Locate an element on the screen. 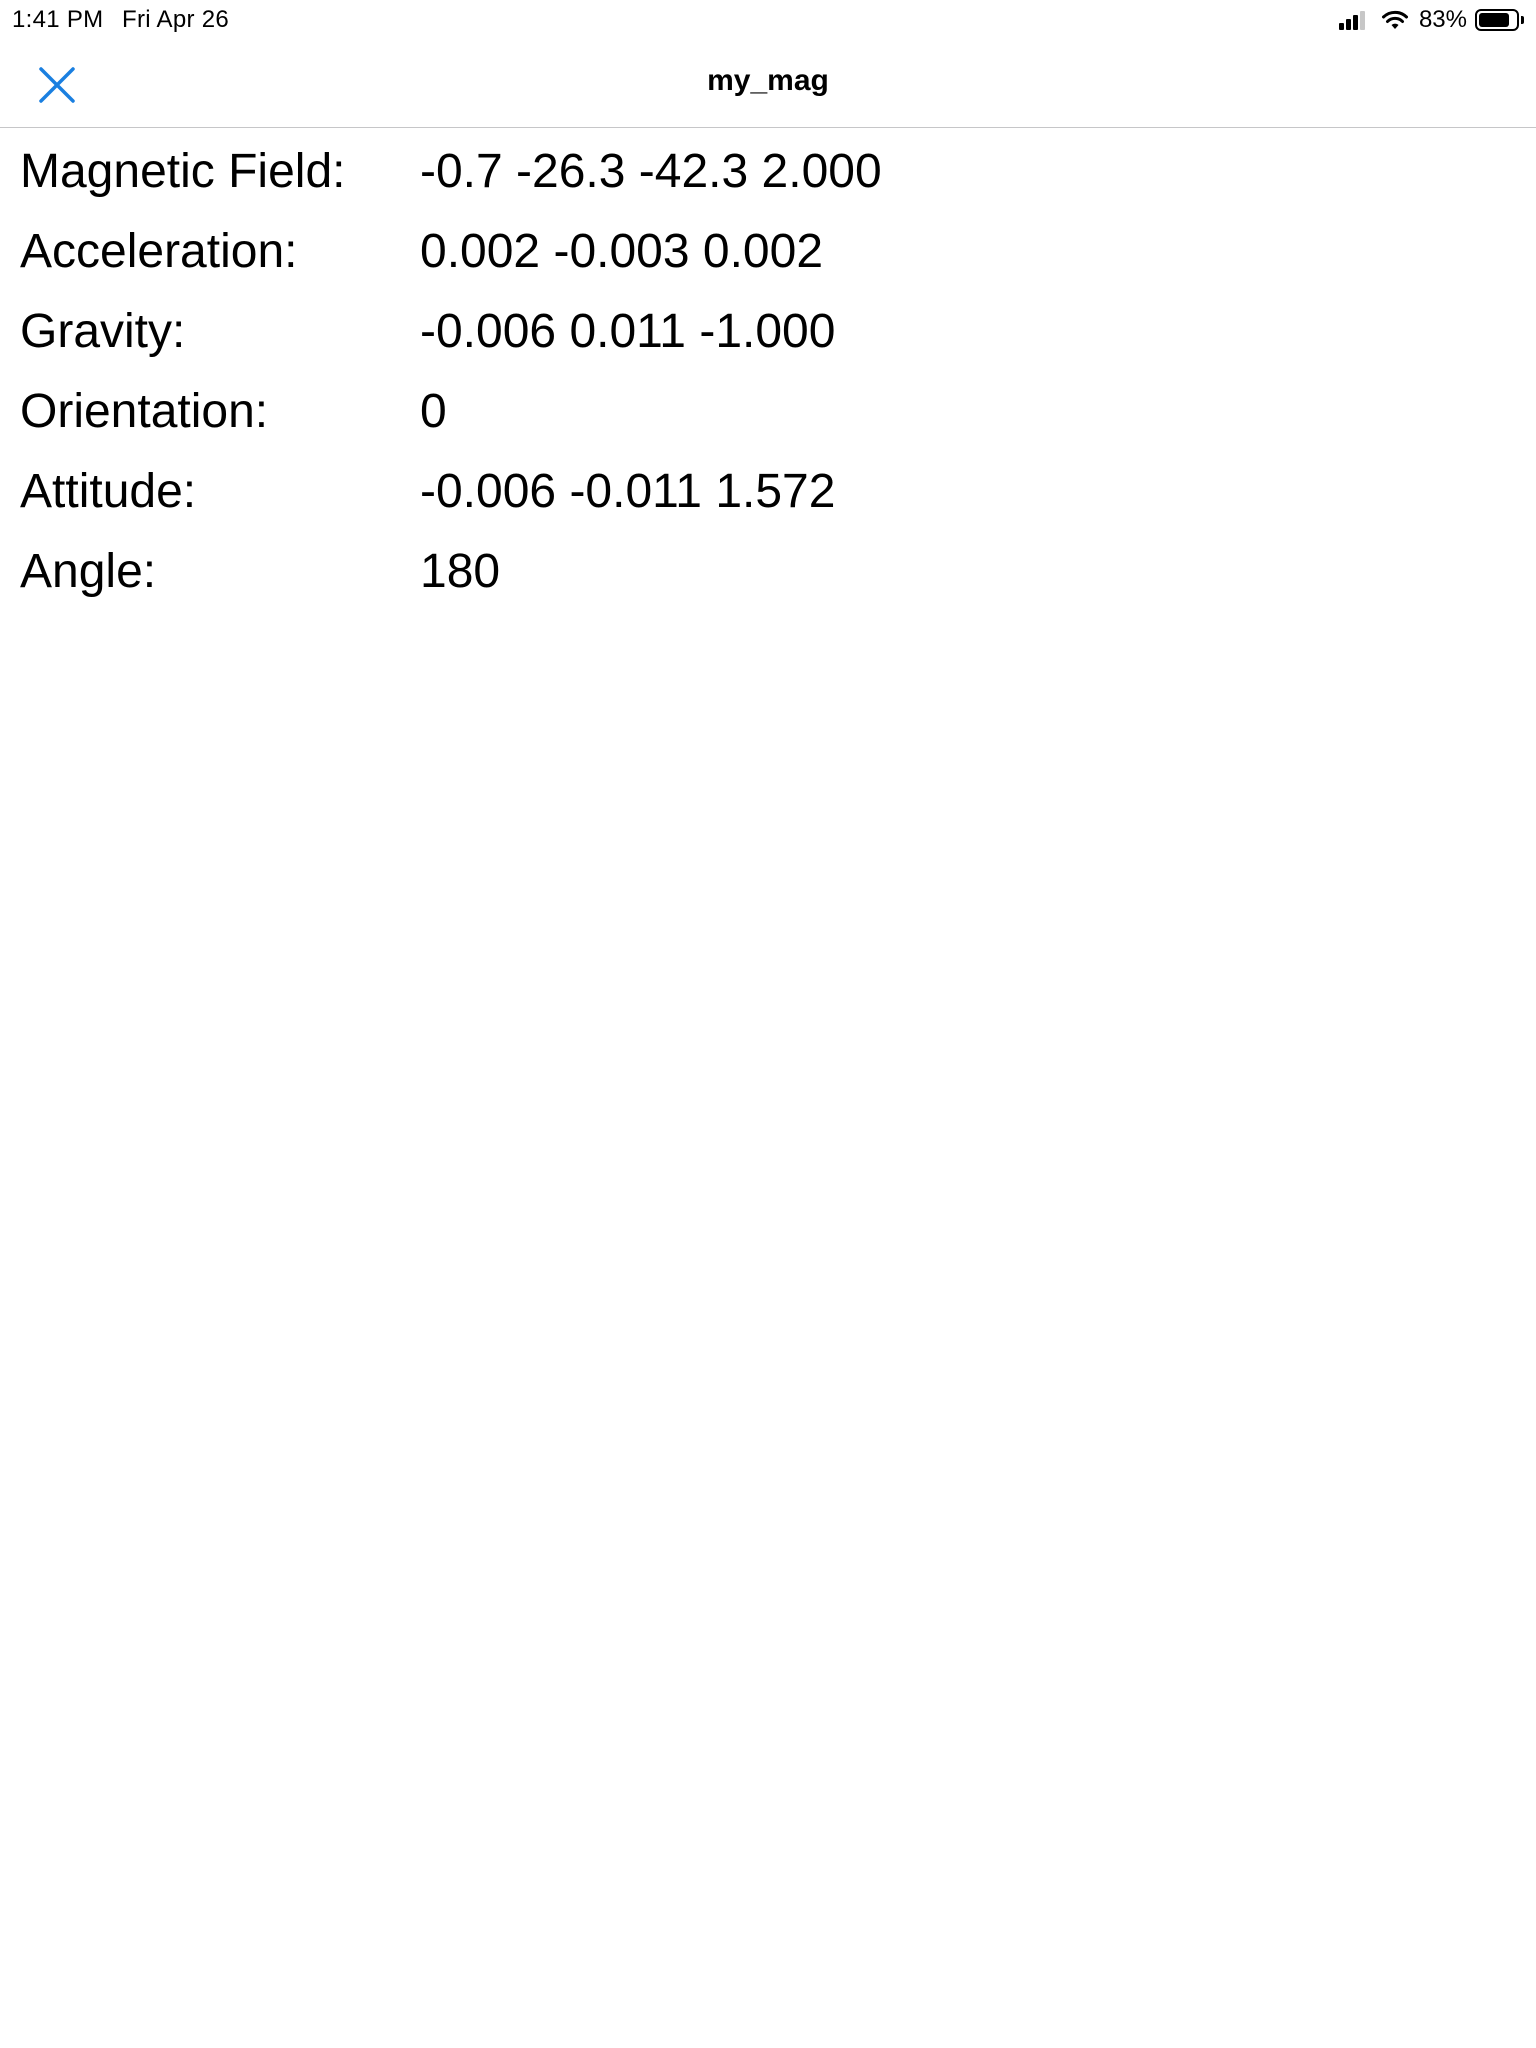 Image resolution: width=1536 pixels, height=2048 pixels. reading-row-magnetic-field: Magnetic Field: -0.7 -26.3 -42.3 2.000 is located at coordinates (768, 168).